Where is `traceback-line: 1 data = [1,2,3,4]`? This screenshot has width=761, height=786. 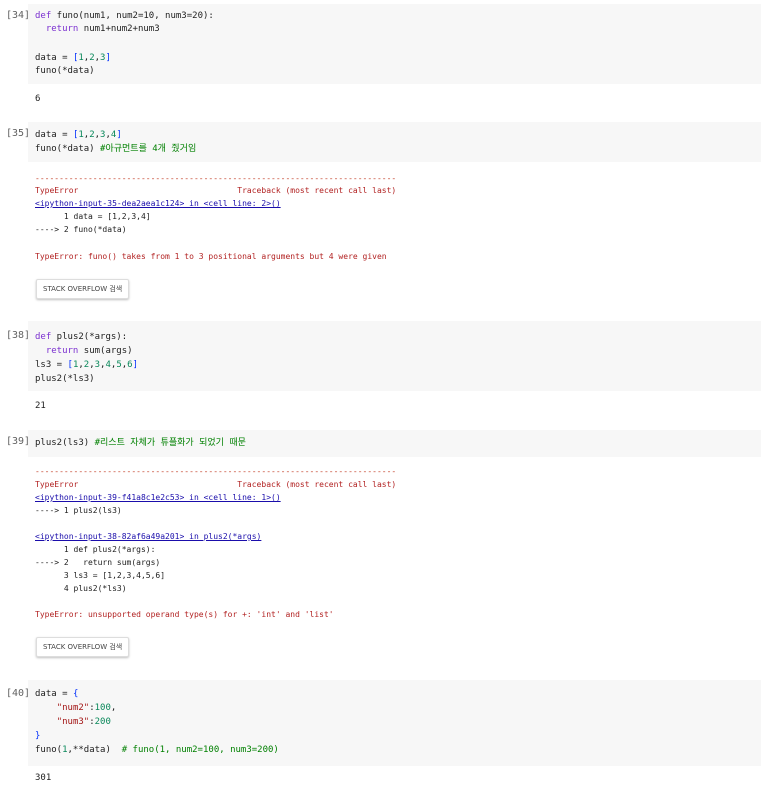
traceback-line: 1 data = [1,2,3,4] is located at coordinates (93, 216).